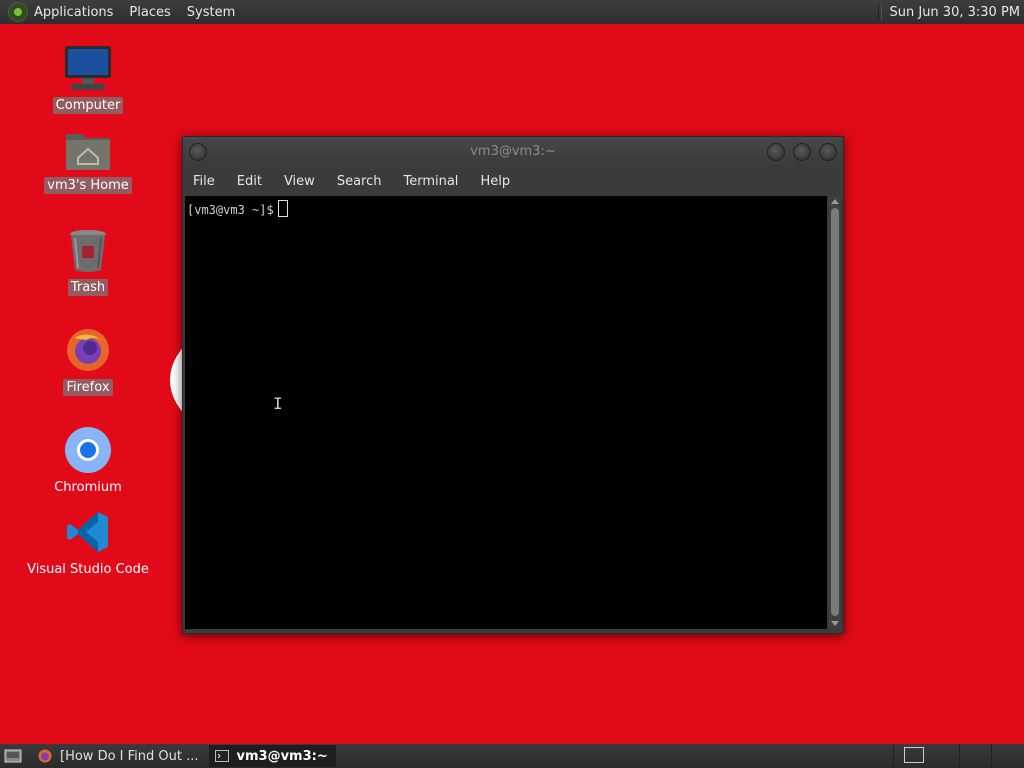 The height and width of the screenshot is (768, 1024). I want to click on desktop-icon-vscode: Visual Studio Code, so click(88, 543).